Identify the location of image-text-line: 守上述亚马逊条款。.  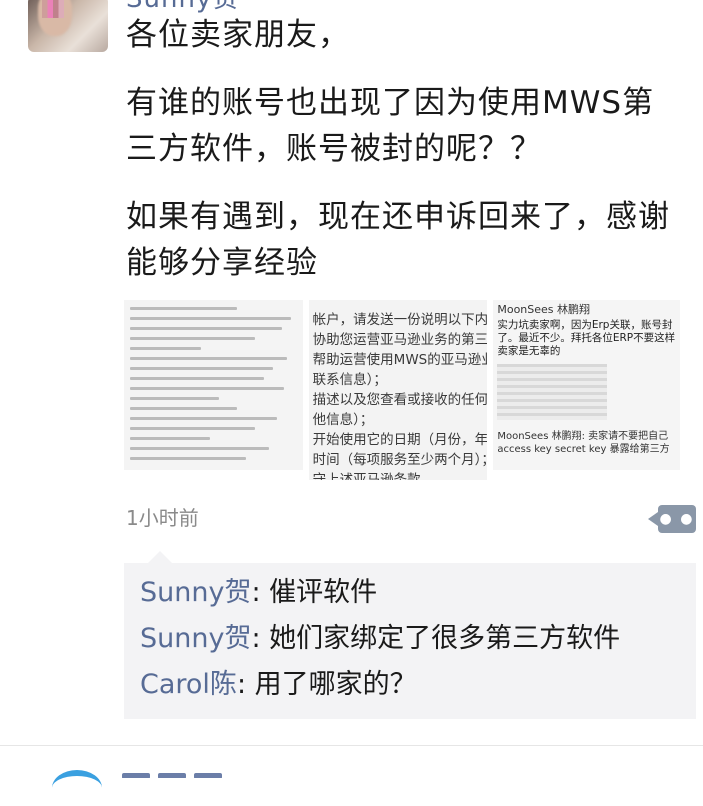
(373, 476).